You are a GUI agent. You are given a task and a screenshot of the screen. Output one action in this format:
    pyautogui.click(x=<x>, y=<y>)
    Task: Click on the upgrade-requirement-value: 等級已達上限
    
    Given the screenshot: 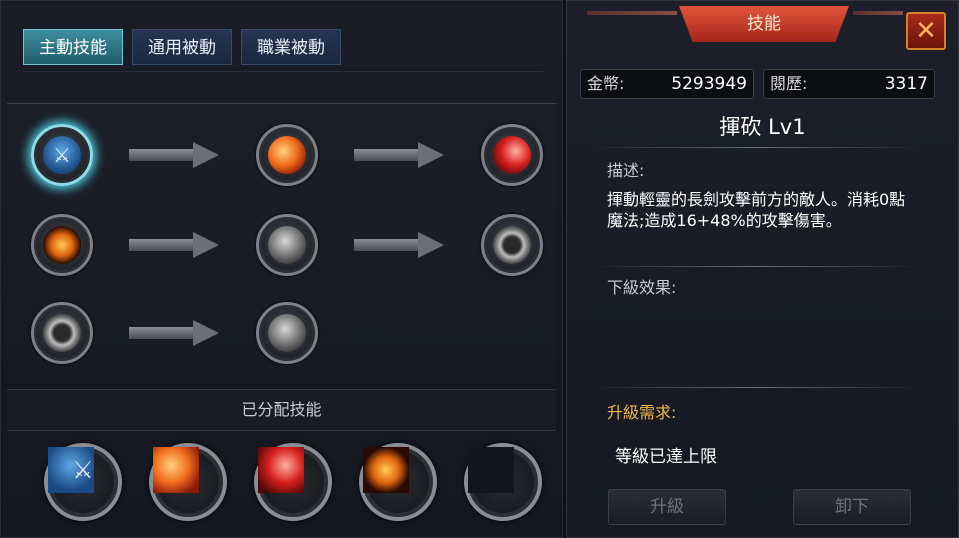 What is the action you would take?
    pyautogui.click(x=666, y=457)
    